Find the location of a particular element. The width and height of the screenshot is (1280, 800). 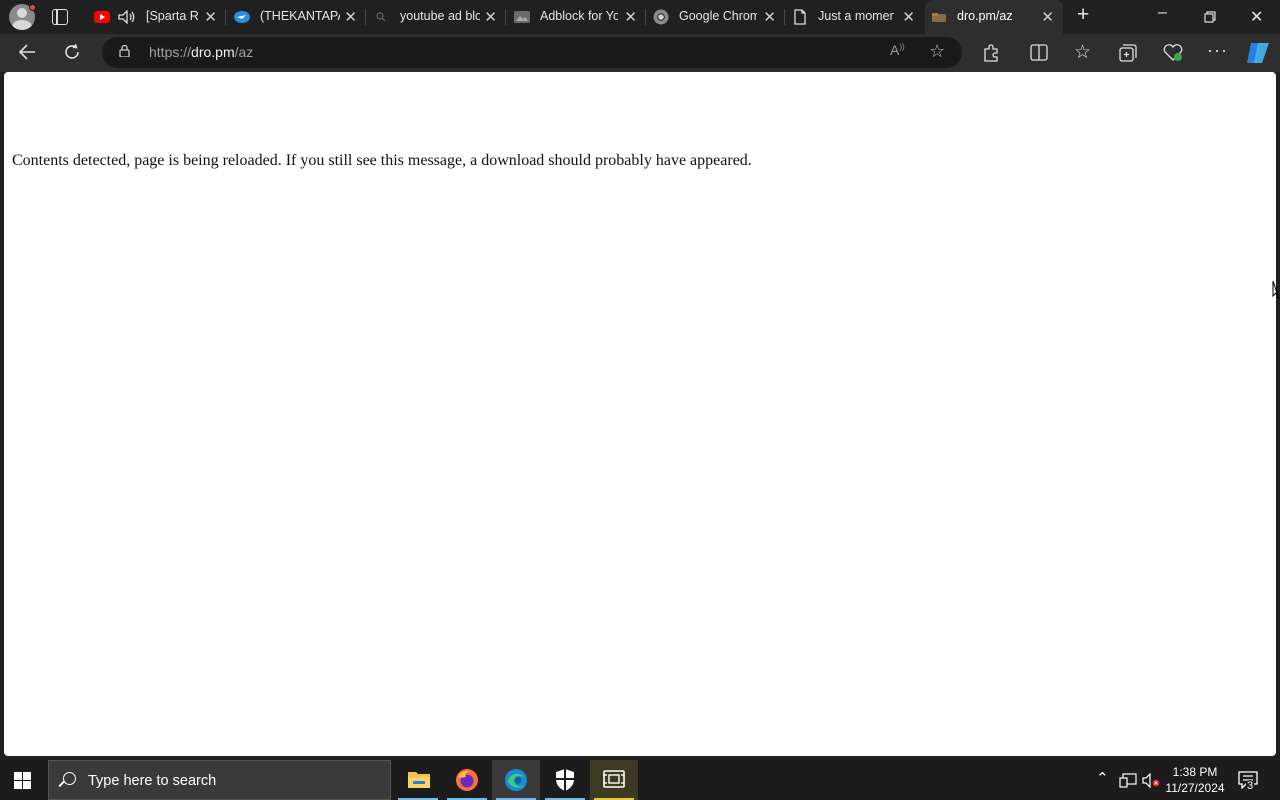

refresh-icon is located at coordinates (72, 52).